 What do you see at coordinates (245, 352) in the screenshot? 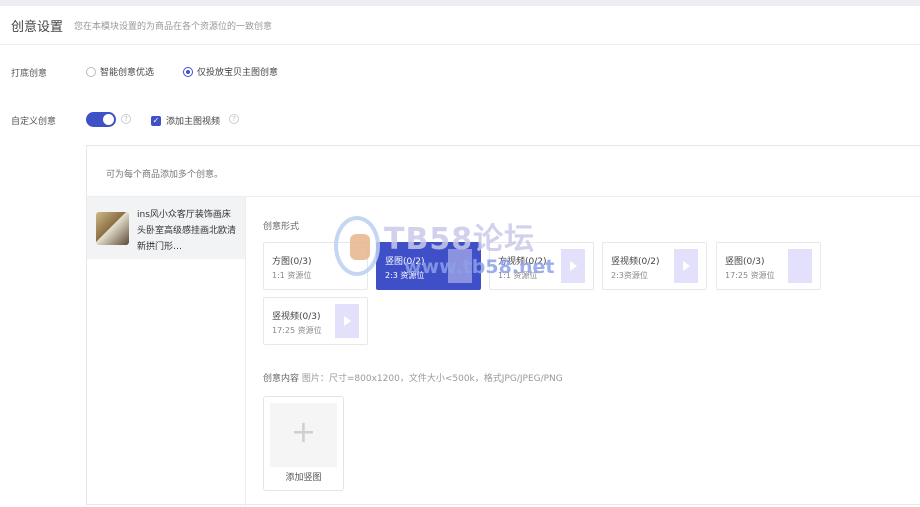
I see `divider` at bounding box center [245, 352].